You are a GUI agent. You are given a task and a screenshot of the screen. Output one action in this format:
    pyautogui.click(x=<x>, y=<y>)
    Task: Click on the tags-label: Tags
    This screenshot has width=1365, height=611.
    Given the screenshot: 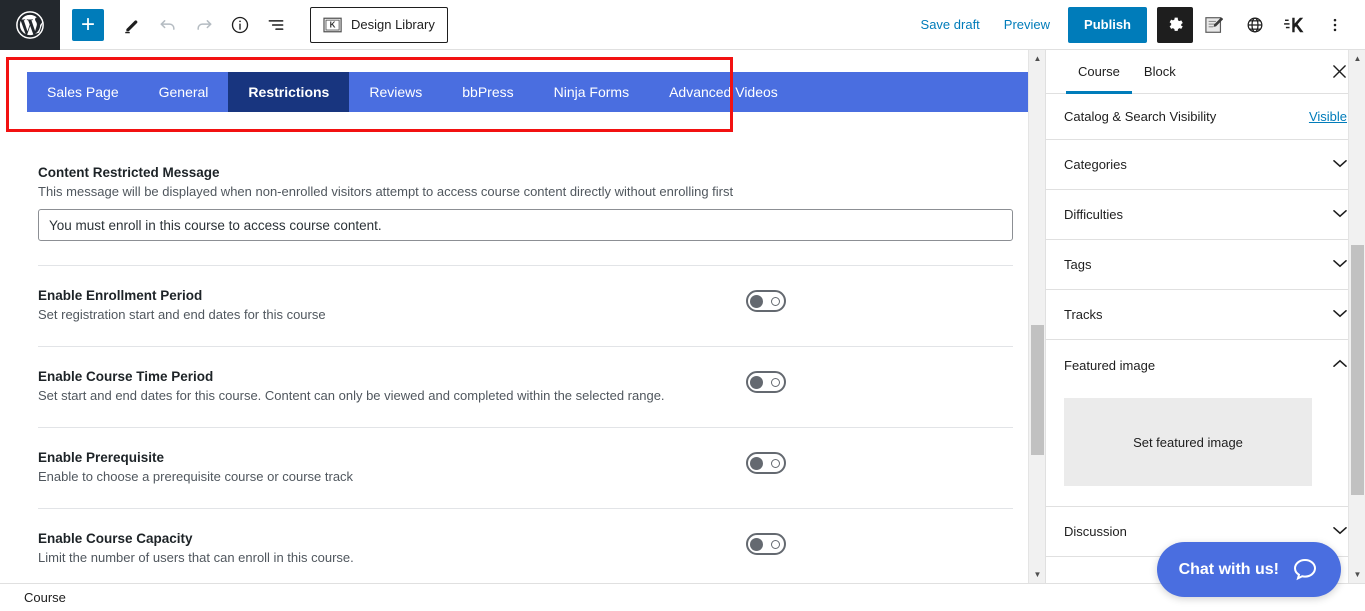 What is the action you would take?
    pyautogui.click(x=1078, y=264)
    